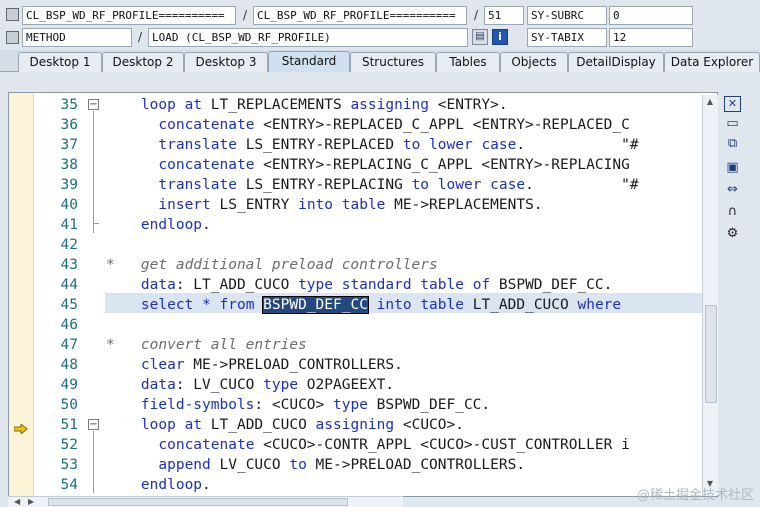 This screenshot has height=507, width=760. I want to click on line-number: 40, so click(69, 205).